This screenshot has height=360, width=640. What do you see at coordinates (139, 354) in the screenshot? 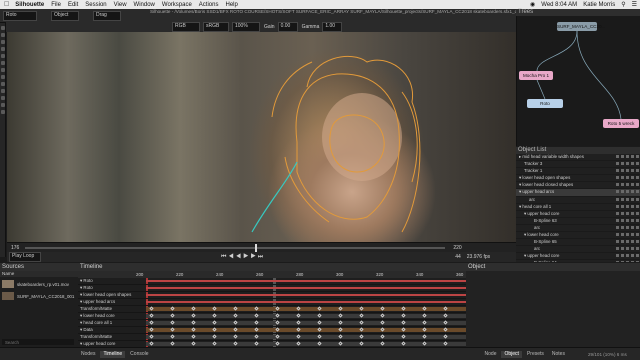
I see `tab-console: Console` at bounding box center [139, 354].